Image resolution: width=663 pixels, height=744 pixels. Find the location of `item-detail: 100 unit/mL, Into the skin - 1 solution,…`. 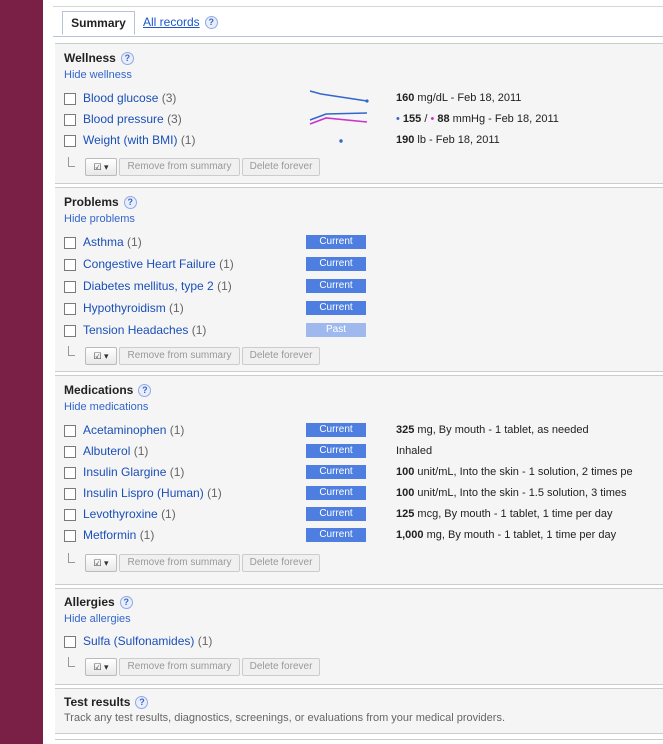

item-detail: 100 unit/mL, Into the skin - 1 solution,… is located at coordinates (514, 472).